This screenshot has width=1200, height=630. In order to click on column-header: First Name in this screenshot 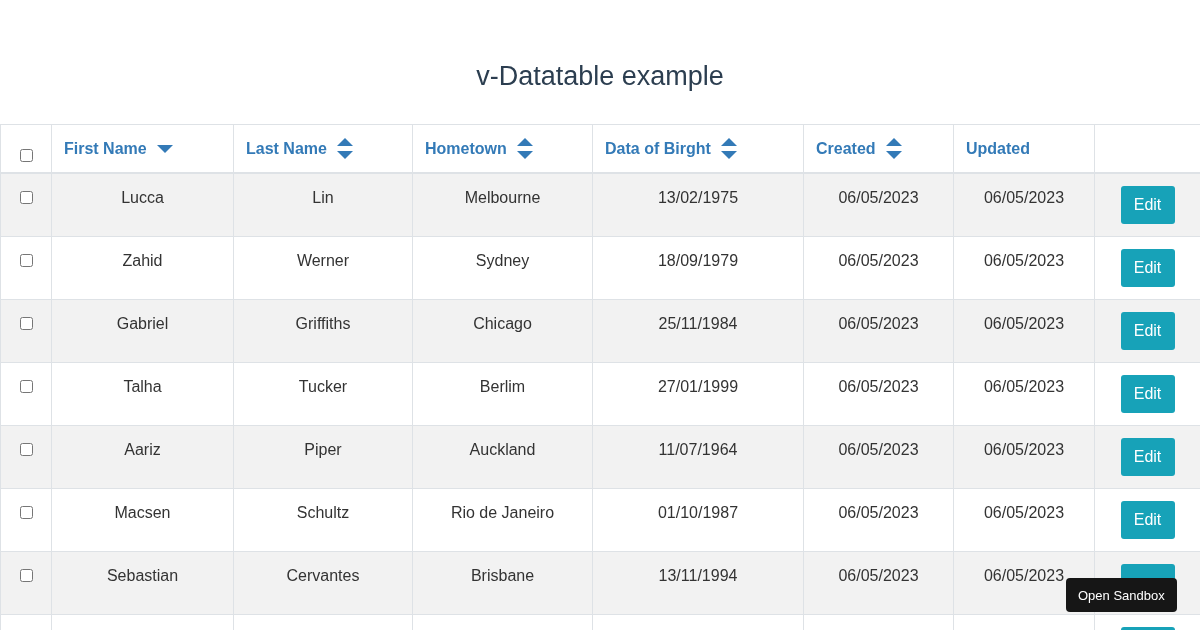, I will do `click(105, 148)`.